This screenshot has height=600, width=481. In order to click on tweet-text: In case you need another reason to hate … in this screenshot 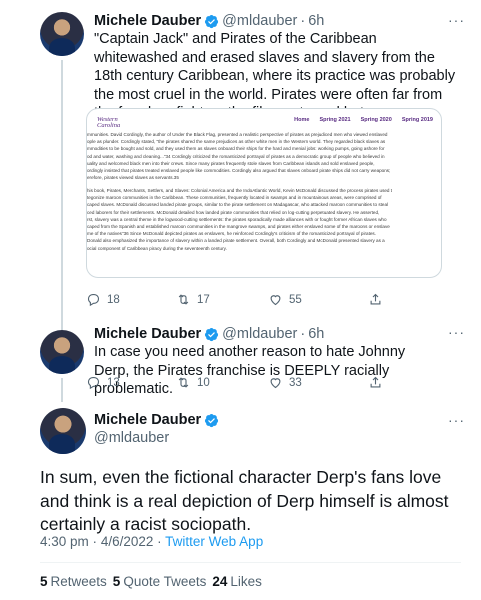, I will do `click(250, 370)`.